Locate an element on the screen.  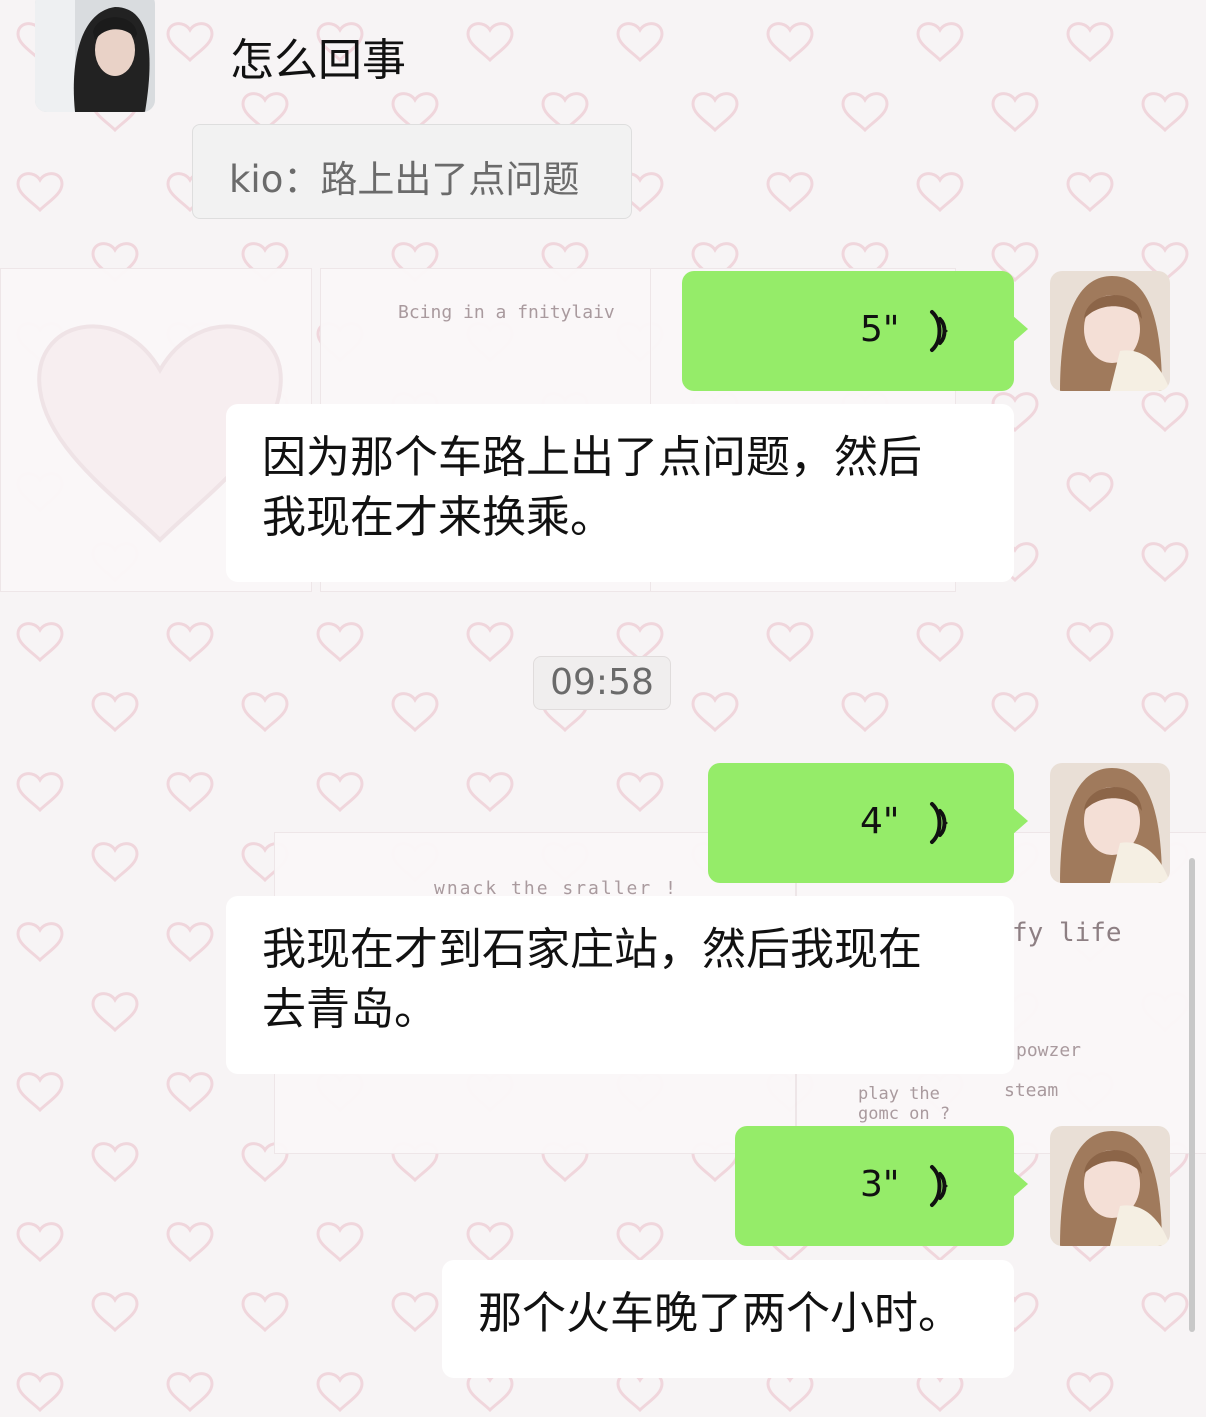
transcript-1-line-2: 我现在才来换乘。 is located at coordinates (438, 517).